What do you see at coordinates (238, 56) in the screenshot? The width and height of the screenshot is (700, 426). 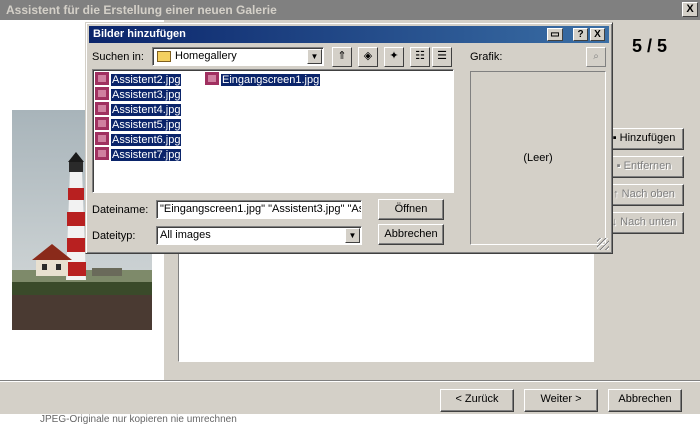 I see `look-in-dropdown: Homegallery ▼` at bounding box center [238, 56].